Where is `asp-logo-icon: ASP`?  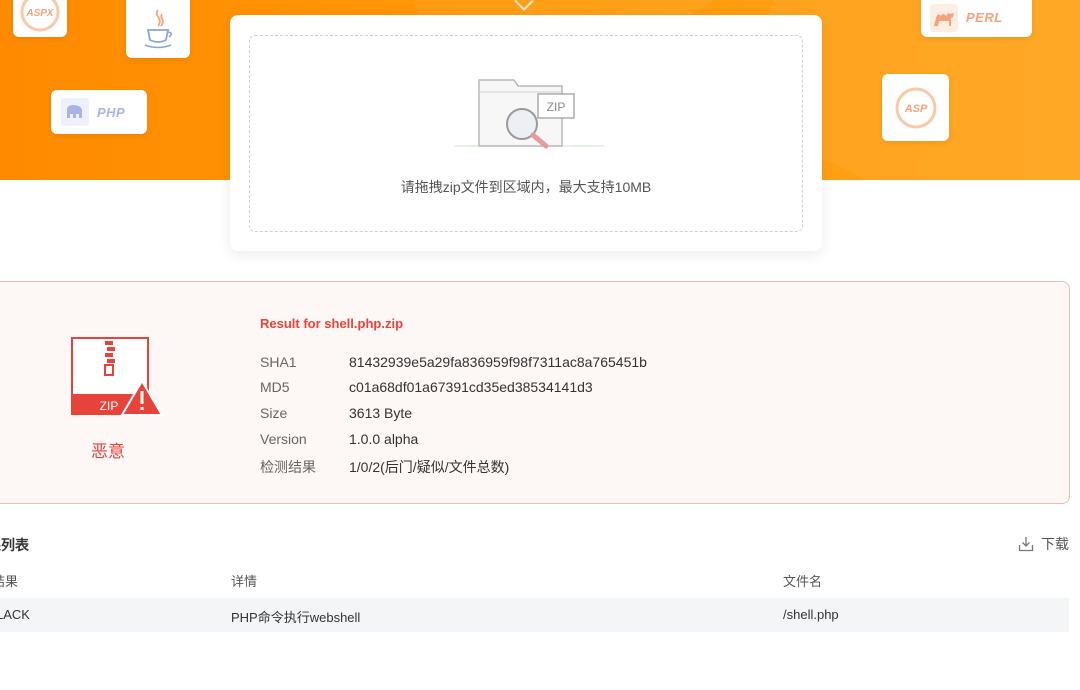
asp-logo-icon: ASP is located at coordinates (915, 107).